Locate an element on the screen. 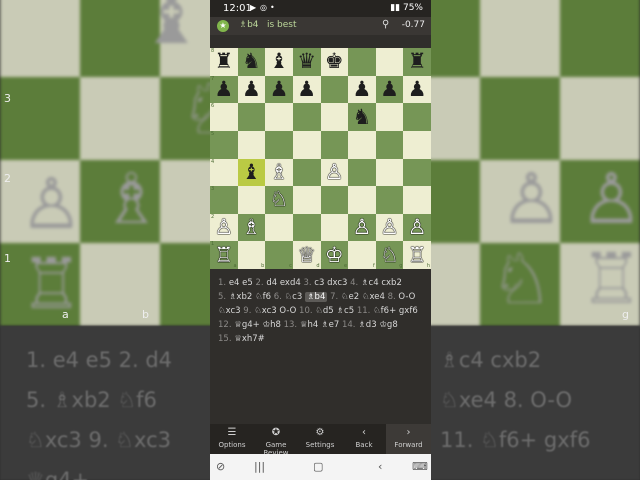  move: ♗xb2 is located at coordinates (240, 297).